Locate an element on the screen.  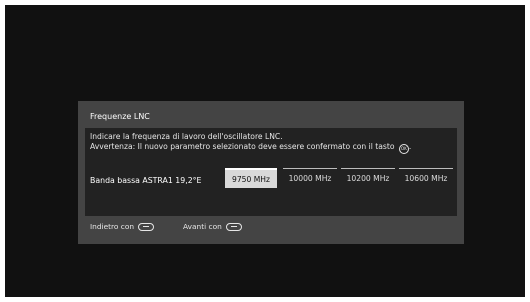
back-hint: Indietro con is located at coordinates (122, 226).